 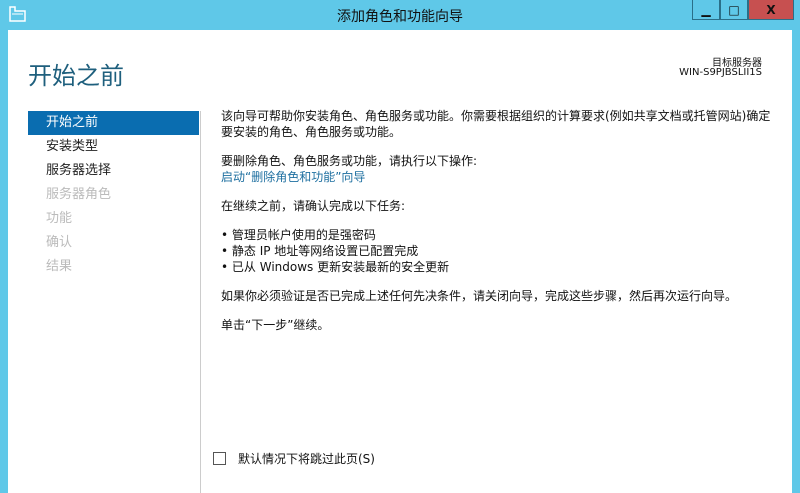 What do you see at coordinates (706, 10) in the screenshot?
I see `minimize-button: ▁` at bounding box center [706, 10].